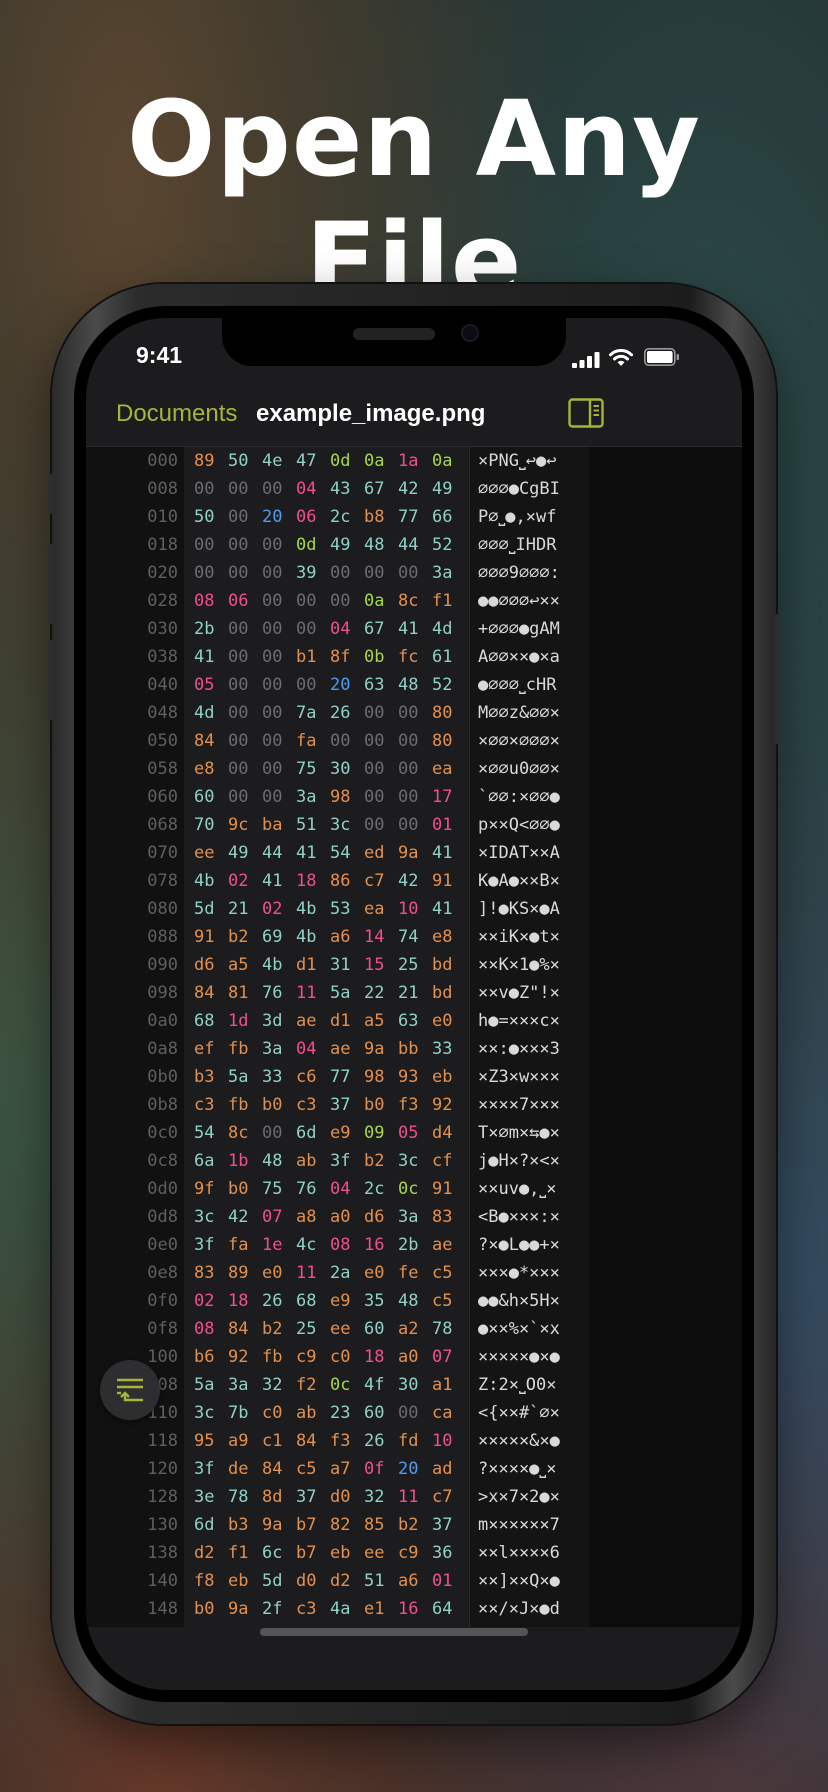 This screenshot has height=1792, width=828. What do you see at coordinates (621, 357) in the screenshot?
I see `wifi-icon` at bounding box center [621, 357].